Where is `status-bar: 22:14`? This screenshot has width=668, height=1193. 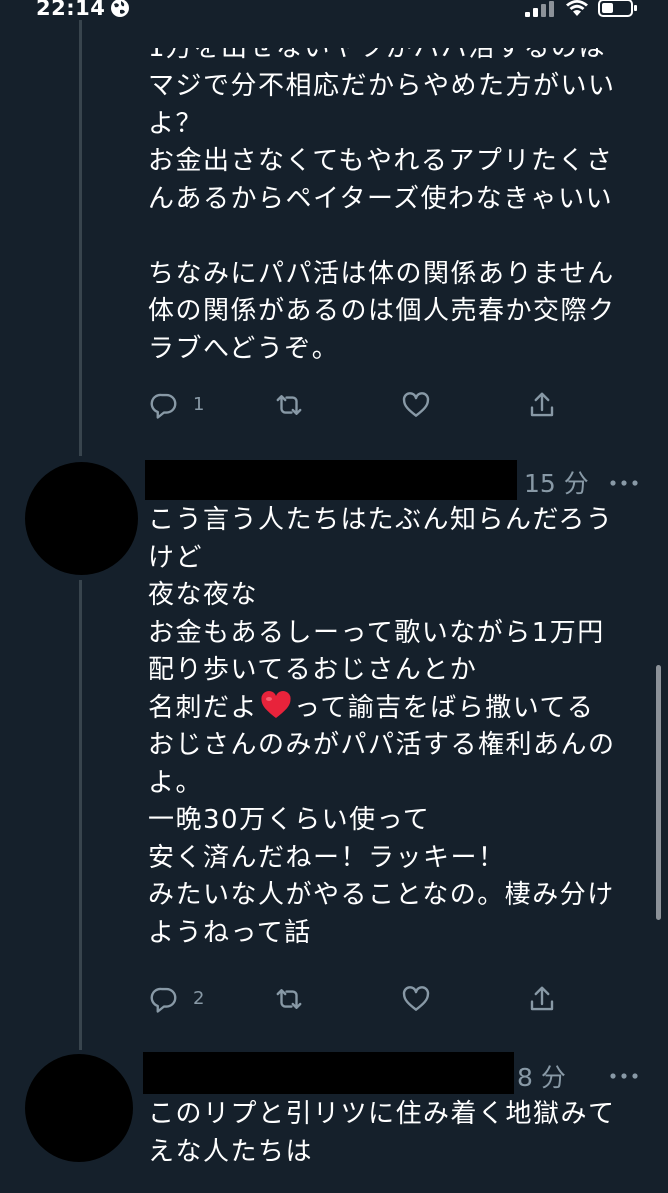 status-bar: 22:14 is located at coordinates (334, 11).